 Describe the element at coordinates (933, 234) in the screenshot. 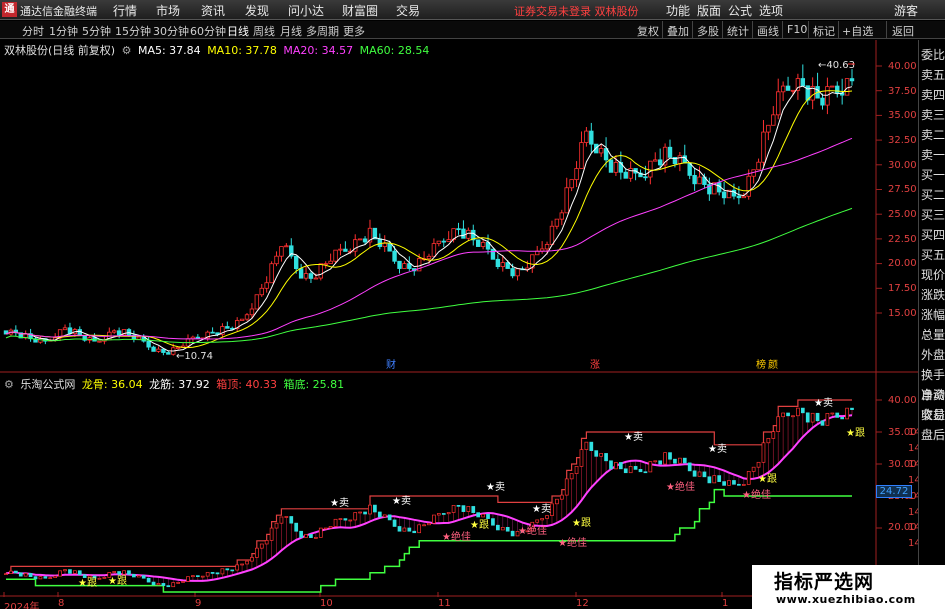

I see `right-panel-item: 买四` at that location.